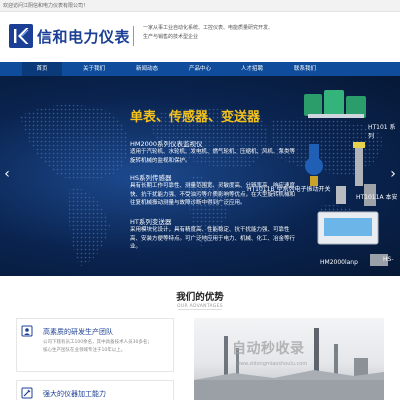  I want to click on advantages-title: 我们的优势, so click(200, 297).